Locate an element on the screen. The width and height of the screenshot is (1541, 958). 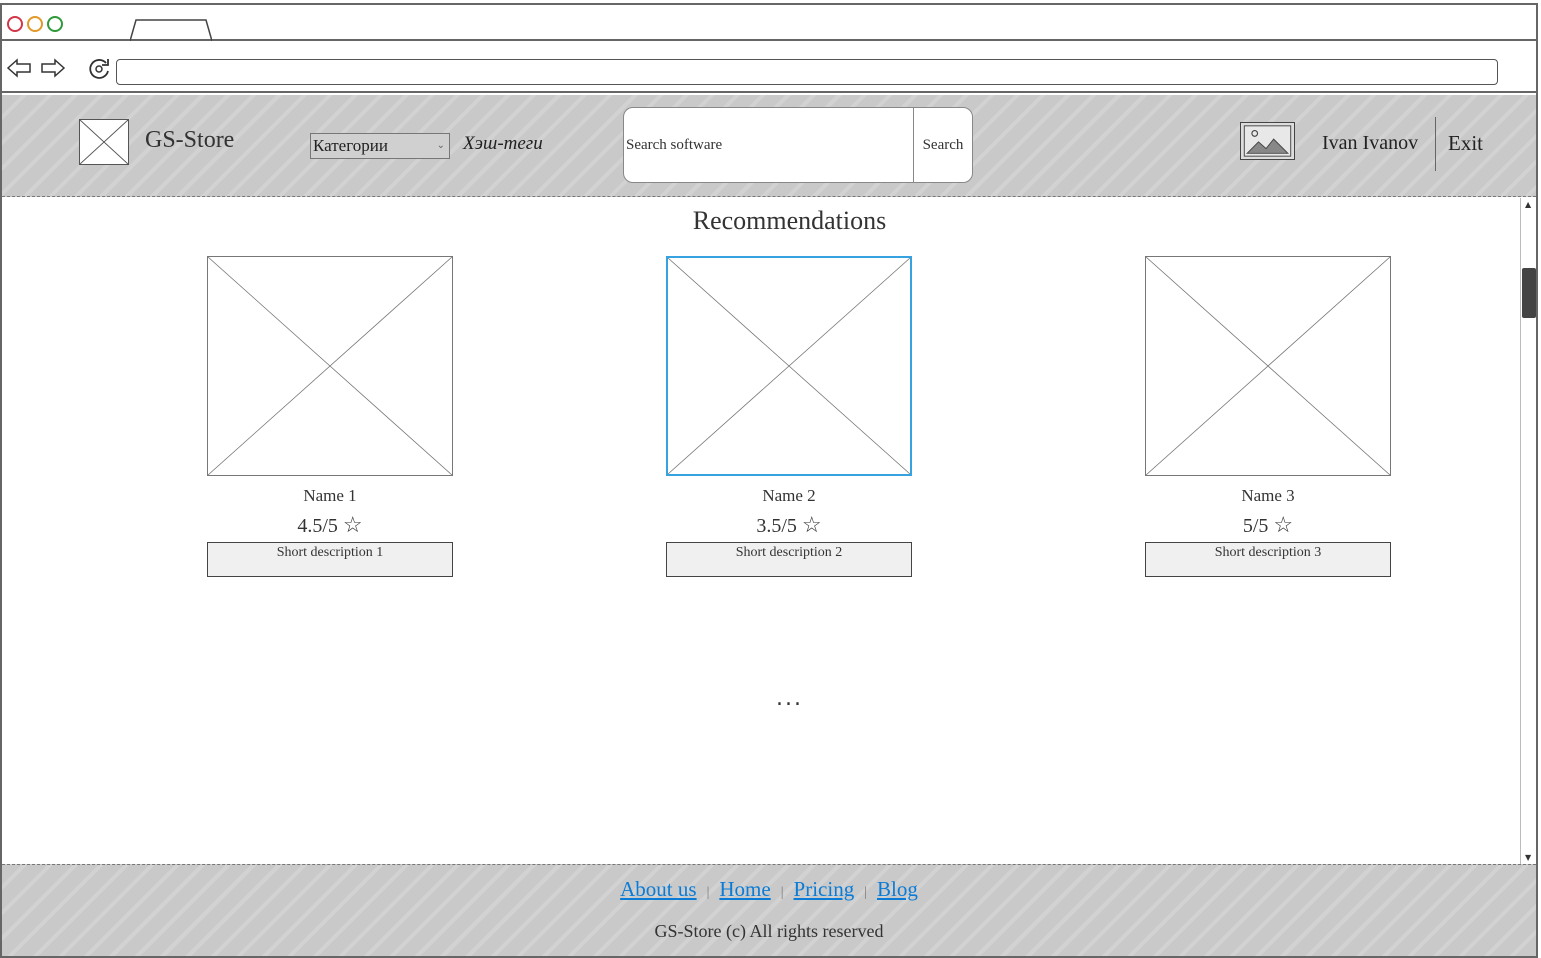
product-rating: 3.5/5 ☆ is located at coordinates (789, 525).